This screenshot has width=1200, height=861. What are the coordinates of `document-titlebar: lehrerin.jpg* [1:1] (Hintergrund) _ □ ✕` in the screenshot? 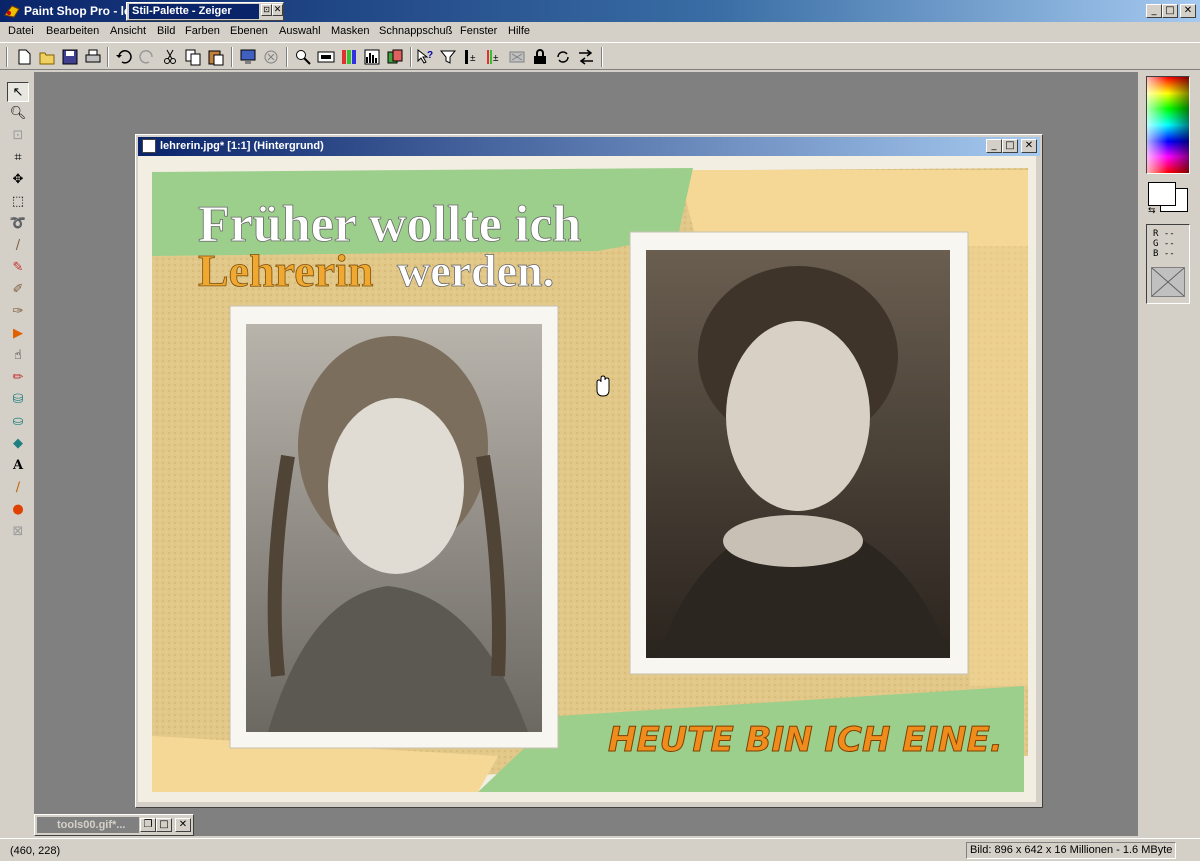 It's located at (589, 146).